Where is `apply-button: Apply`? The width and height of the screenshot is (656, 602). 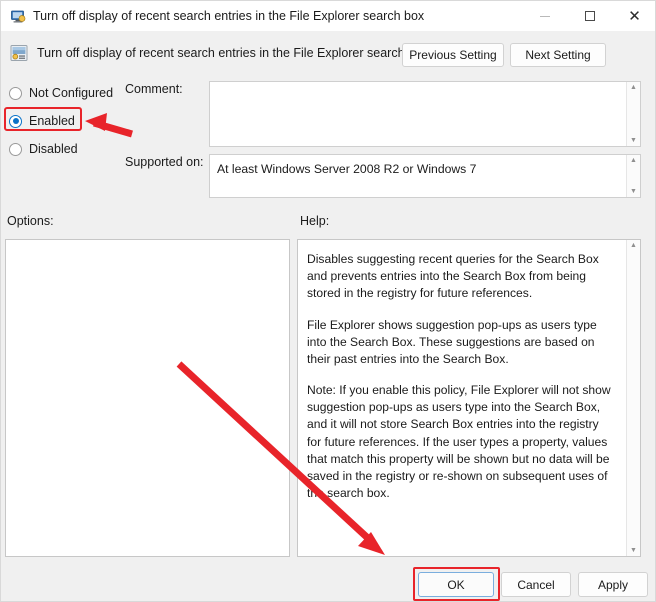
apply-button: Apply is located at coordinates (613, 584).